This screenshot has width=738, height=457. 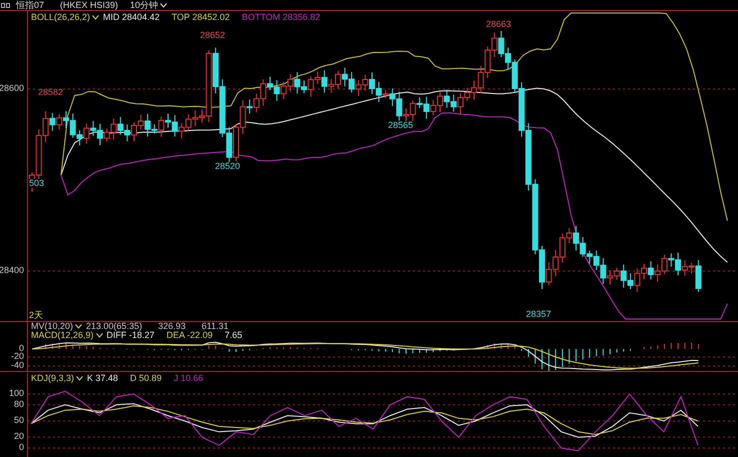 What do you see at coordinates (130, 335) in the screenshot?
I see `macd-diff-value: DIFF -18.27` at bounding box center [130, 335].